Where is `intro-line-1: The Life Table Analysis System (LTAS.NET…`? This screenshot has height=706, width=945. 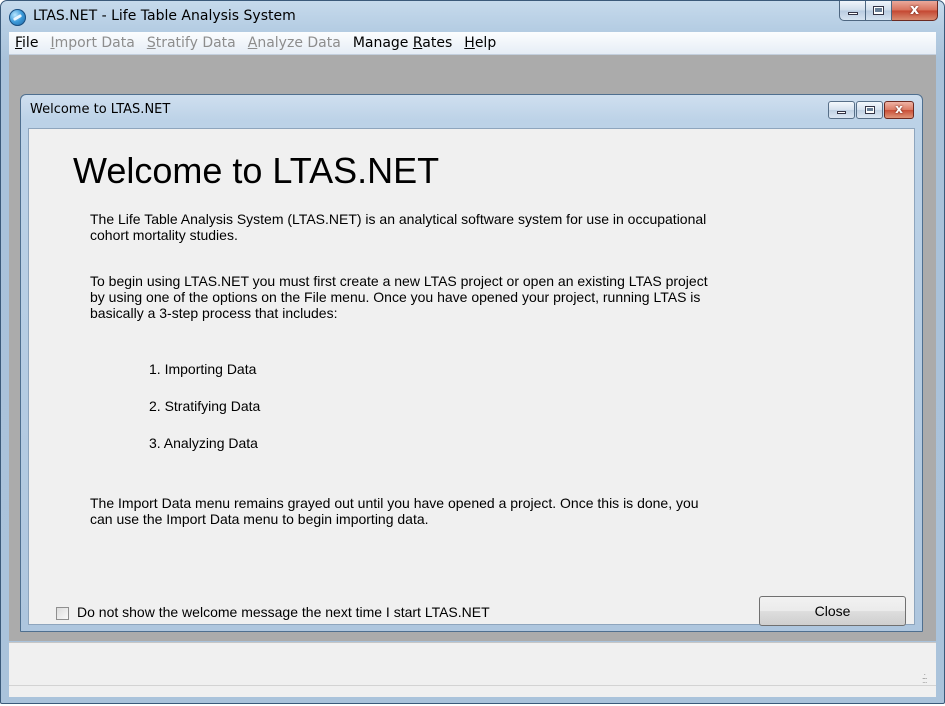 intro-line-1: The Life Table Analysis System (LTAS.NET… is located at coordinates (398, 219).